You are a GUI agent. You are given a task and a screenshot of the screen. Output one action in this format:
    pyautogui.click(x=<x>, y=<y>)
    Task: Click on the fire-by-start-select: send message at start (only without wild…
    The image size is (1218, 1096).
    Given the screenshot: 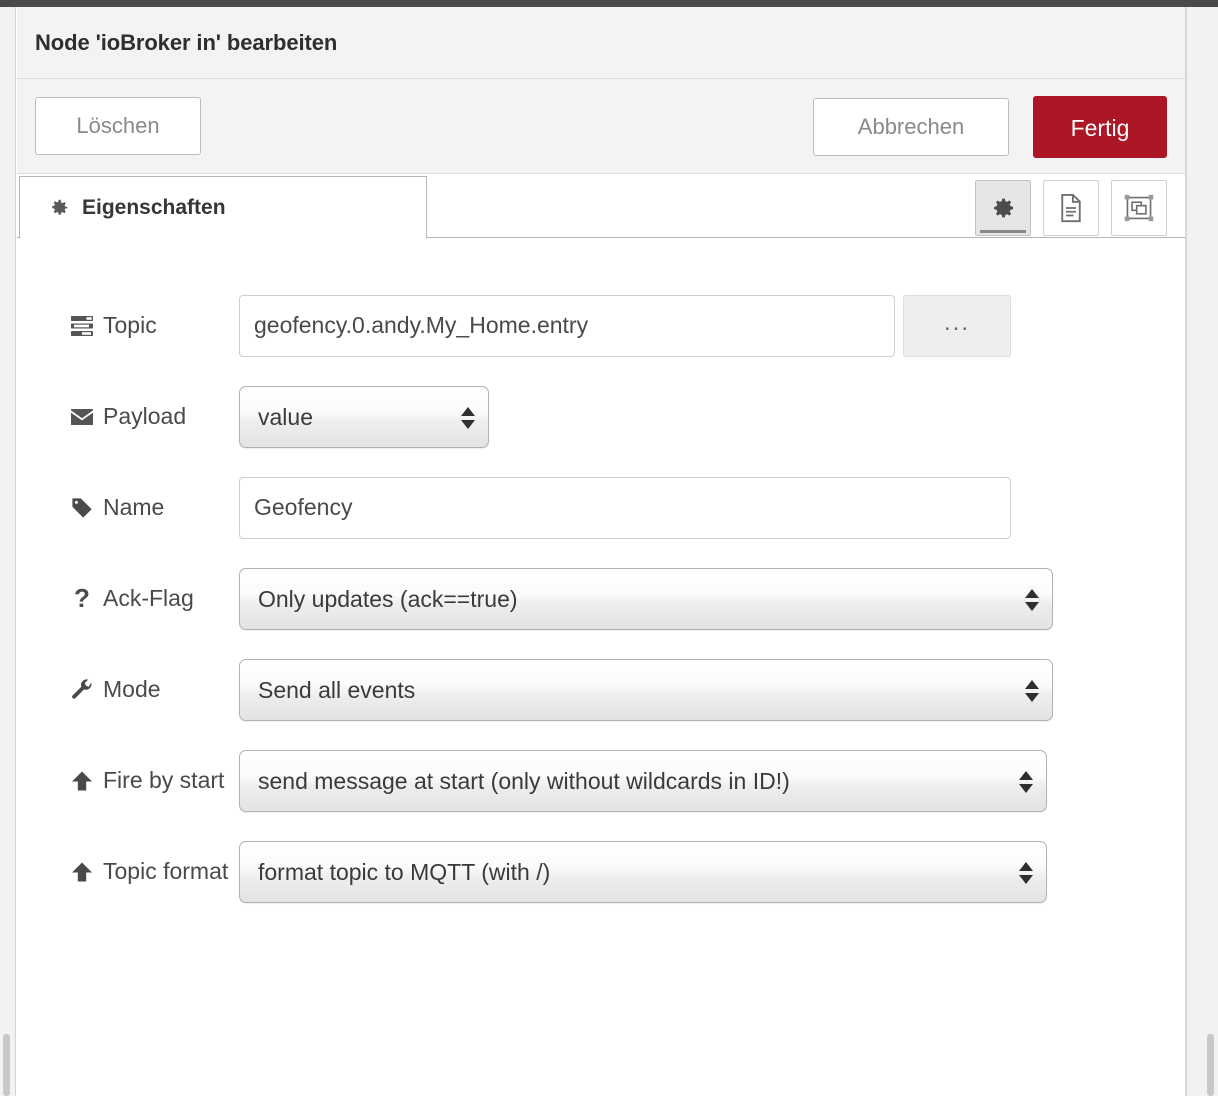 What is the action you would take?
    pyautogui.click(x=643, y=780)
    